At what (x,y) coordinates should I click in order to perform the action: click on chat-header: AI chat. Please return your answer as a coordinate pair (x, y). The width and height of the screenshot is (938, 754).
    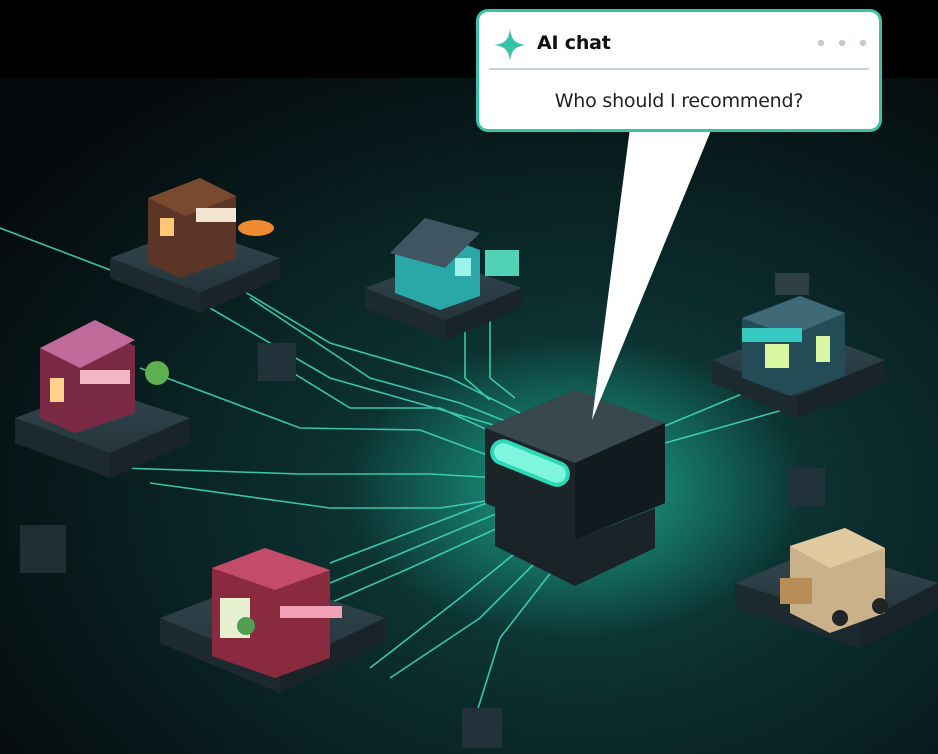
    Looking at the image, I should click on (679, 41).